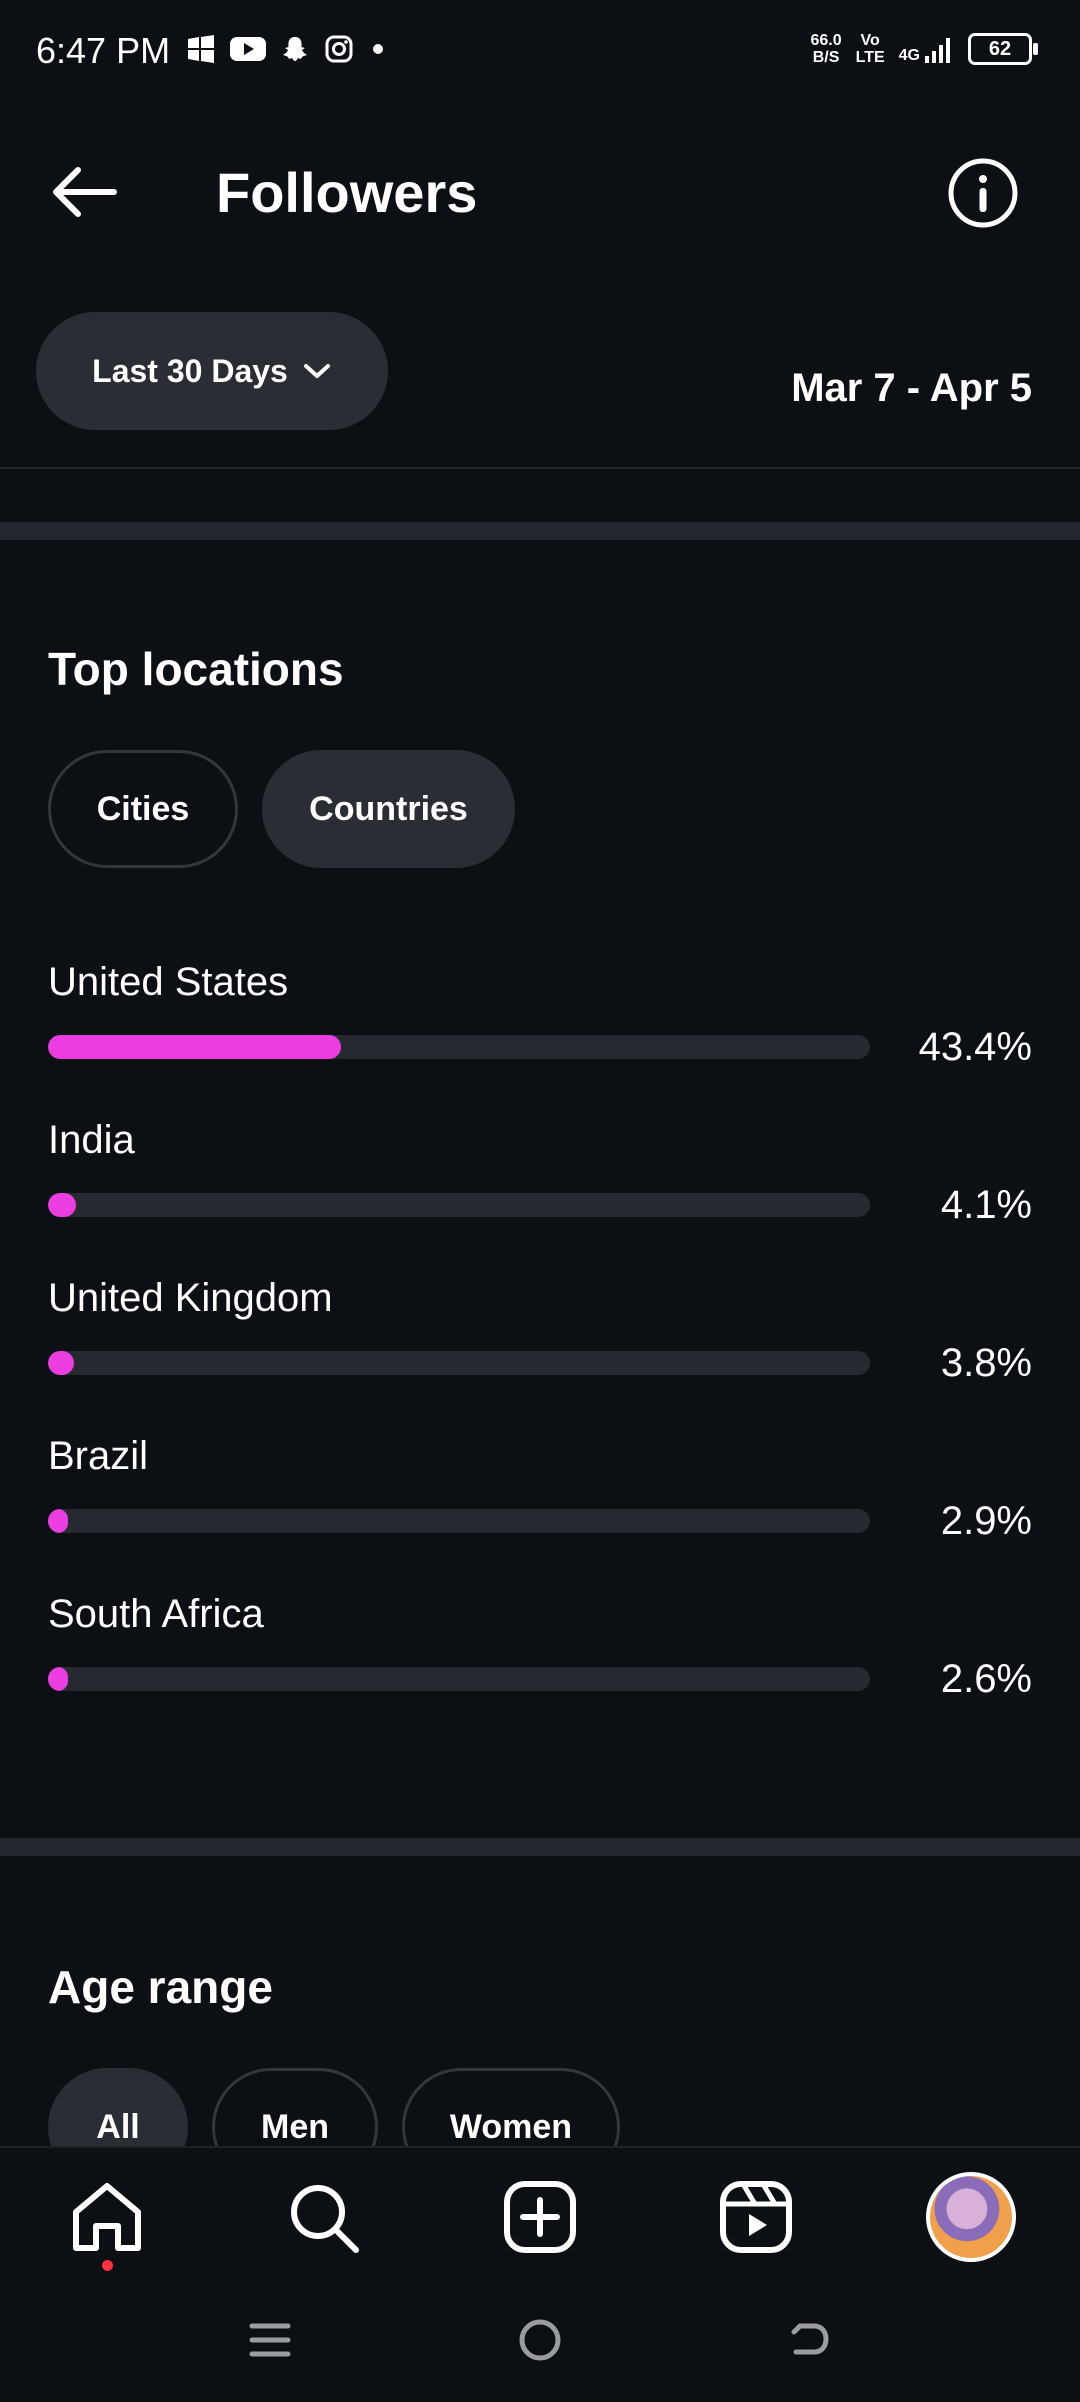 This screenshot has width=1080, height=2402. What do you see at coordinates (118, 2126) in the screenshot?
I see `tab-all-label: All` at bounding box center [118, 2126].